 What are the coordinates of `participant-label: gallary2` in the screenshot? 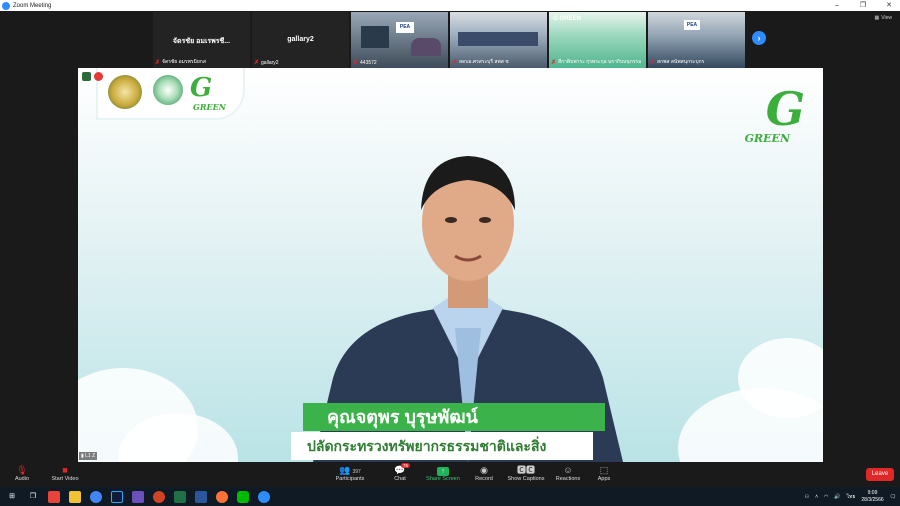 It's located at (270, 62).